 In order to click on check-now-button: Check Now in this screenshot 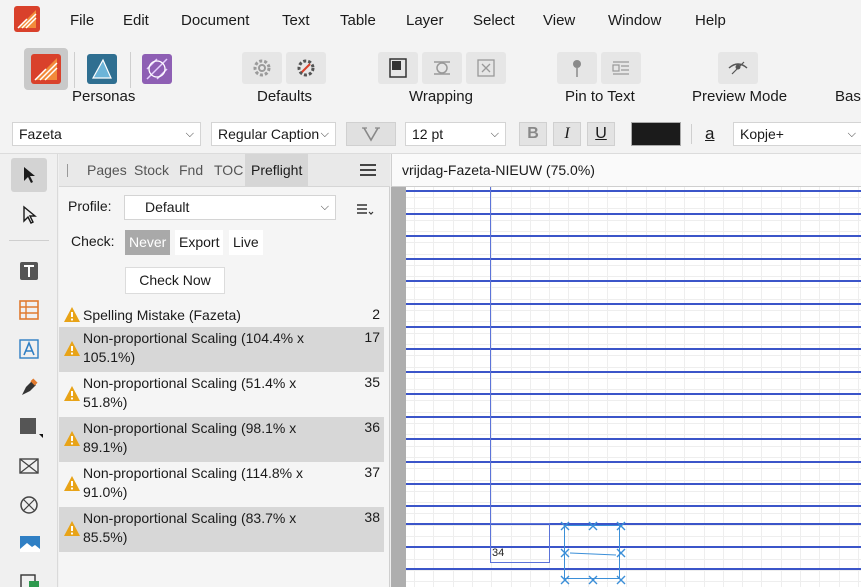, I will do `click(175, 280)`.